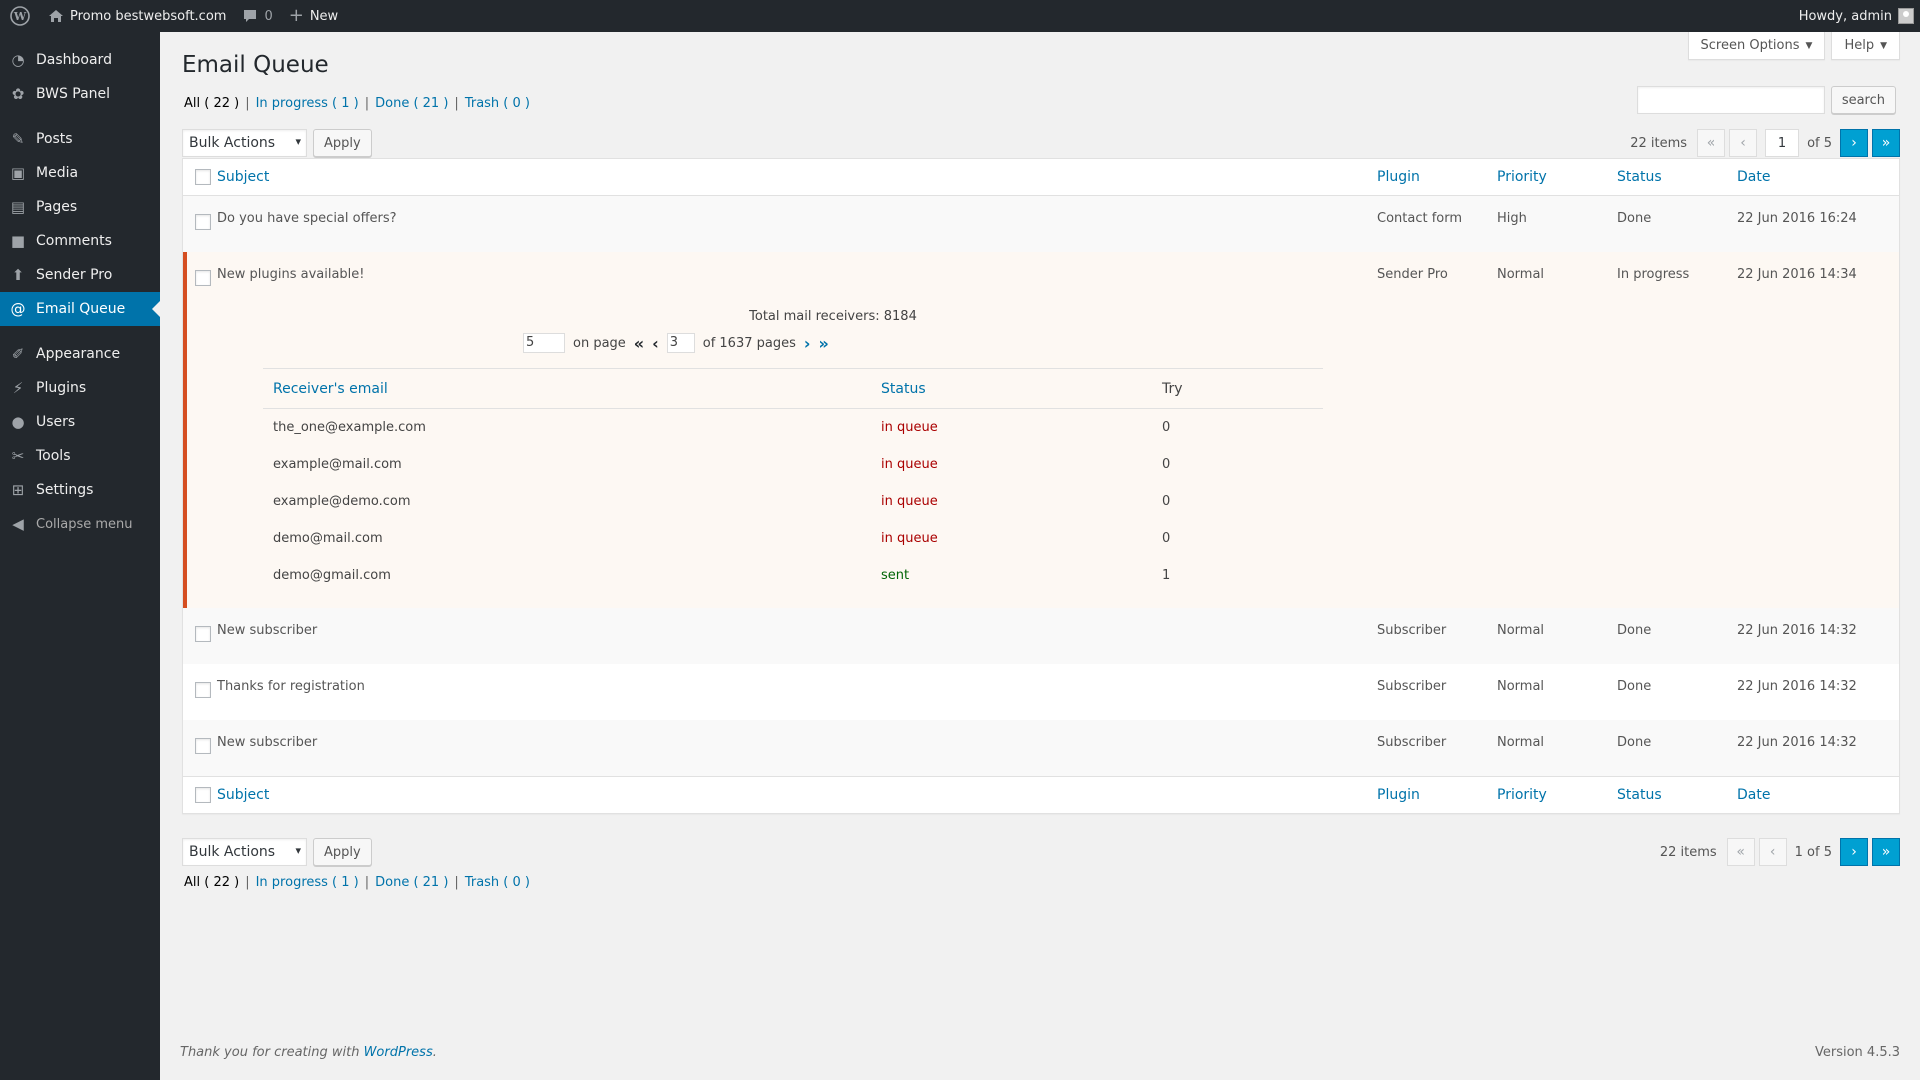 Image resolution: width=1920 pixels, height=1080 pixels. Describe the element at coordinates (797, 217) in the screenshot. I see `row-subject: Do you have special offers?` at that location.